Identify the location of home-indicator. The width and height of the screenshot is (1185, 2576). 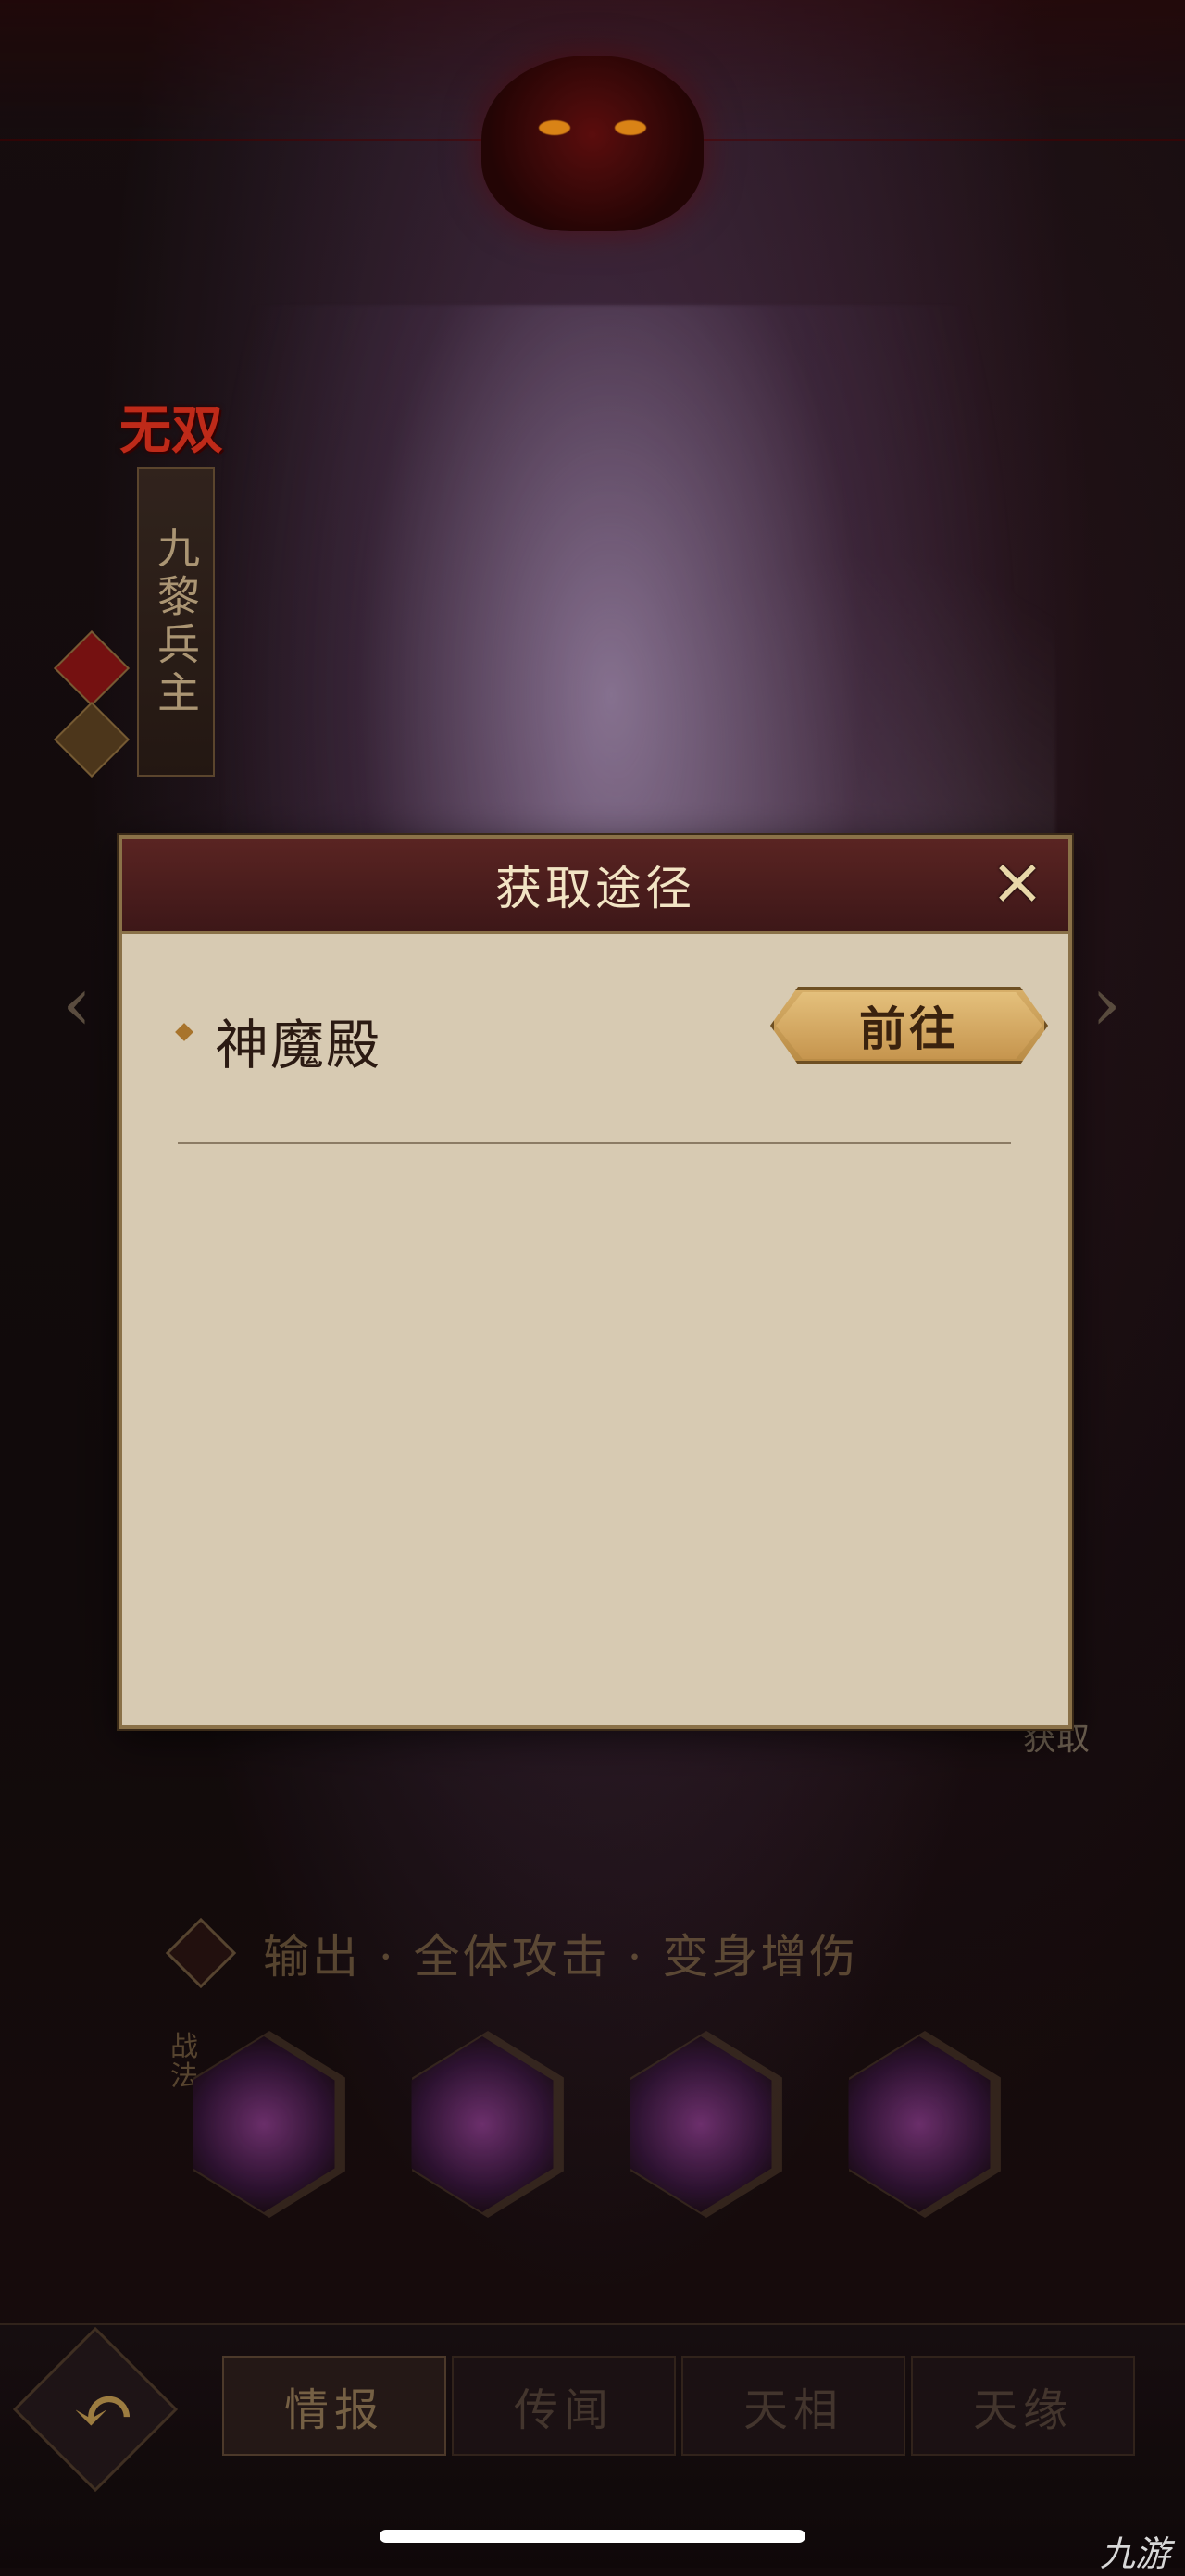
(592, 2536).